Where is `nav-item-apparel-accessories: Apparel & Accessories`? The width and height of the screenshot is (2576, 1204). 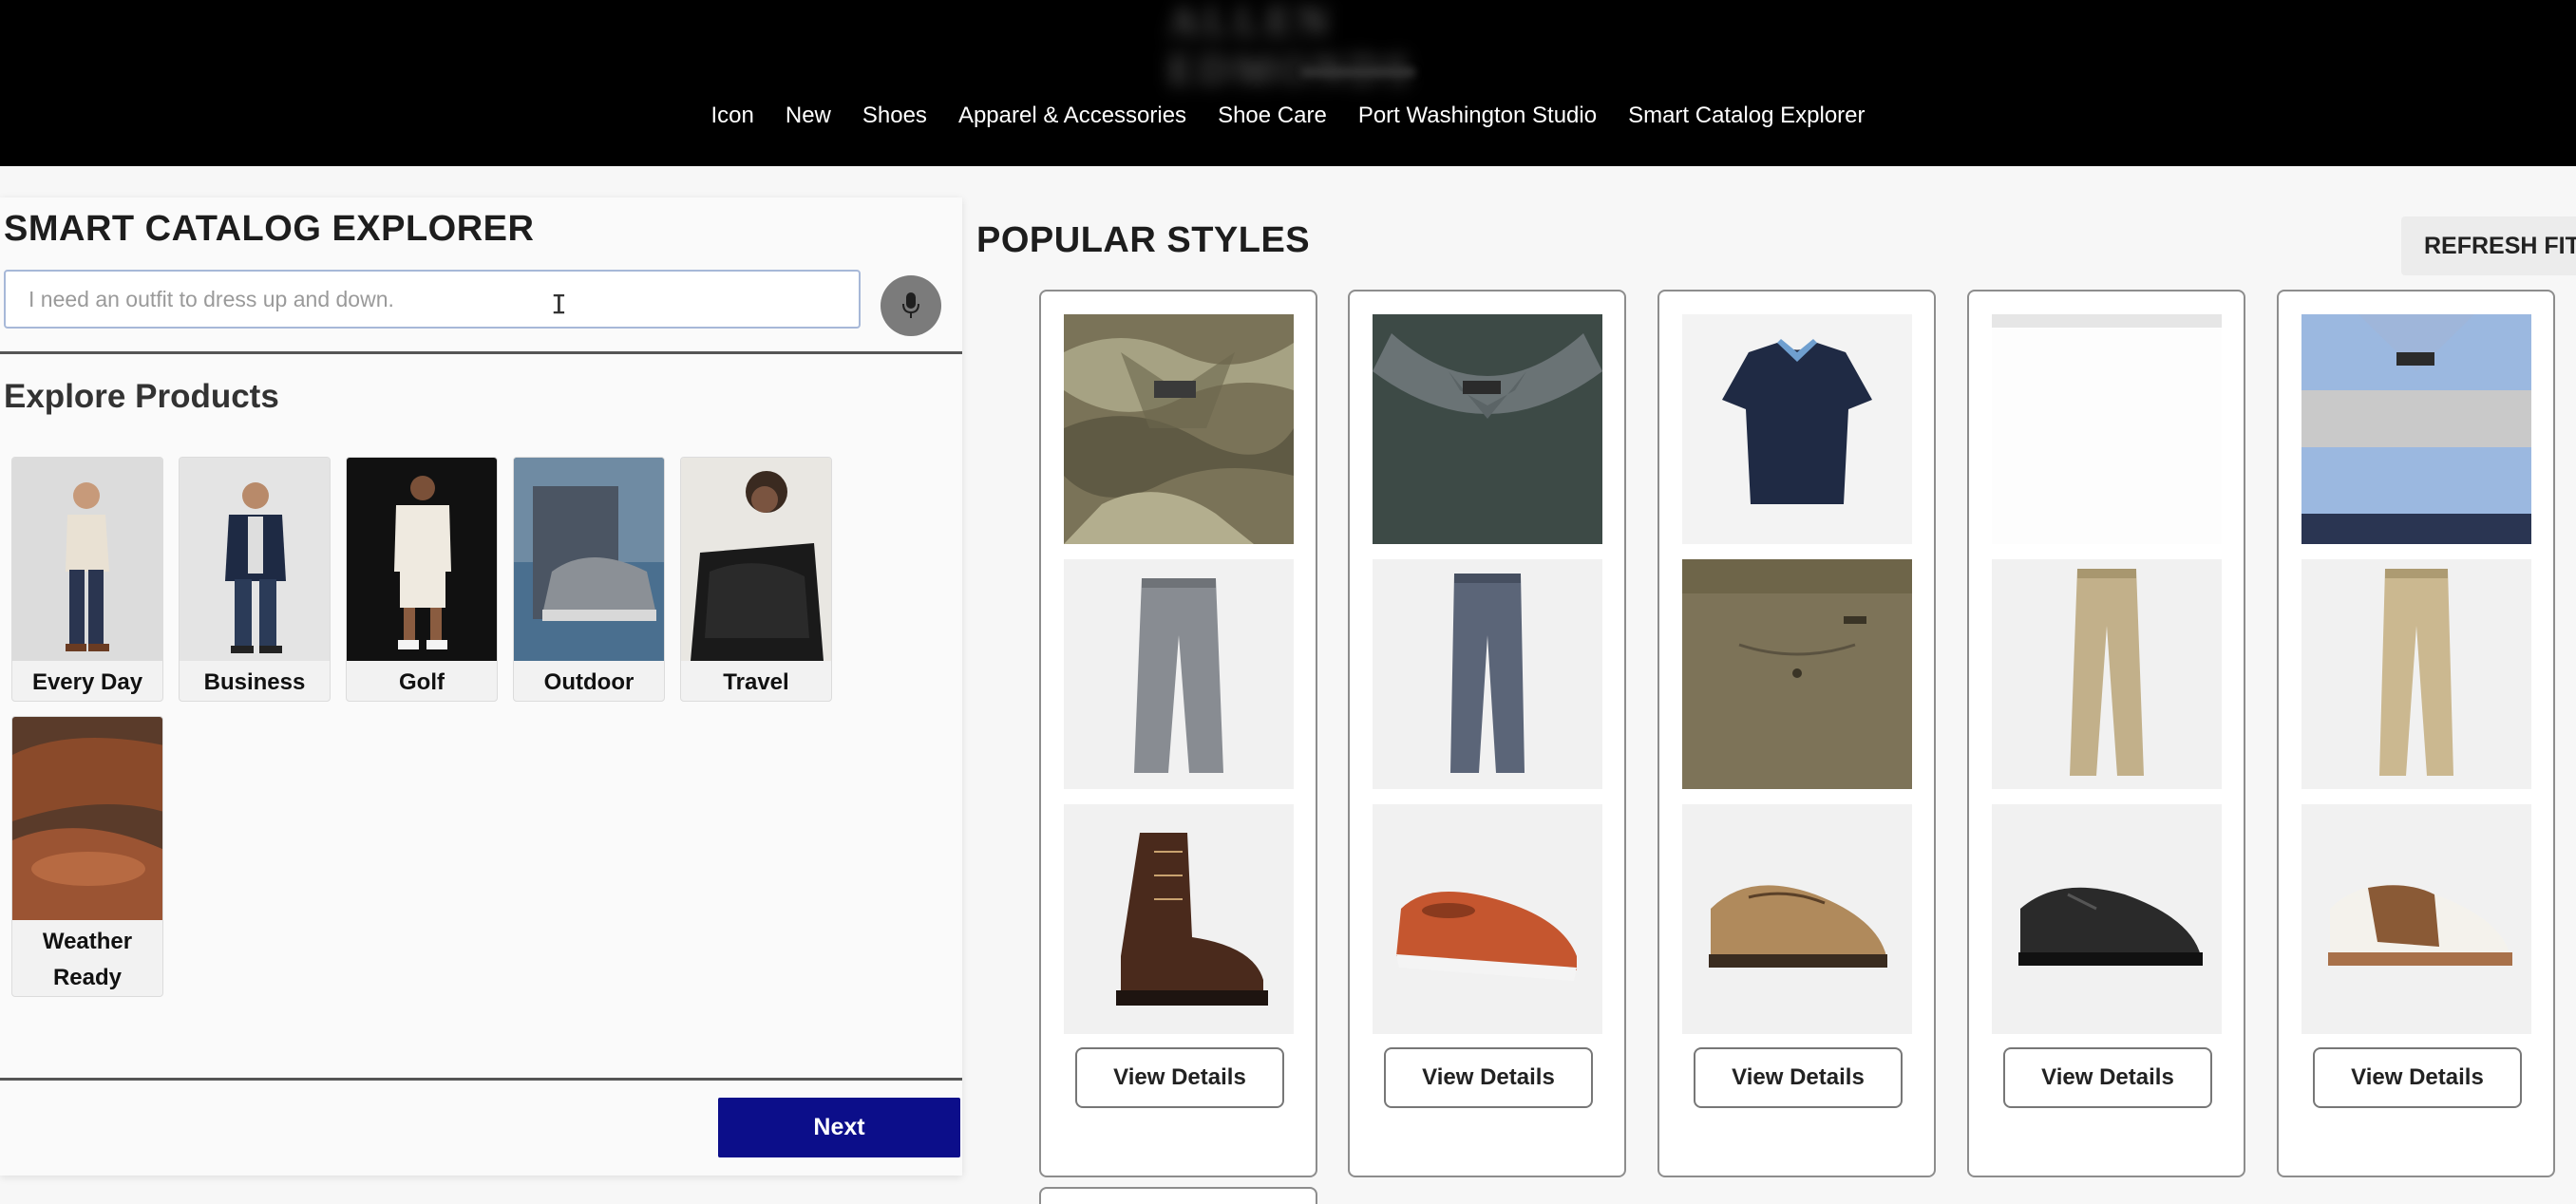
nav-item-apparel-accessories: Apparel & Accessories is located at coordinates (1072, 116).